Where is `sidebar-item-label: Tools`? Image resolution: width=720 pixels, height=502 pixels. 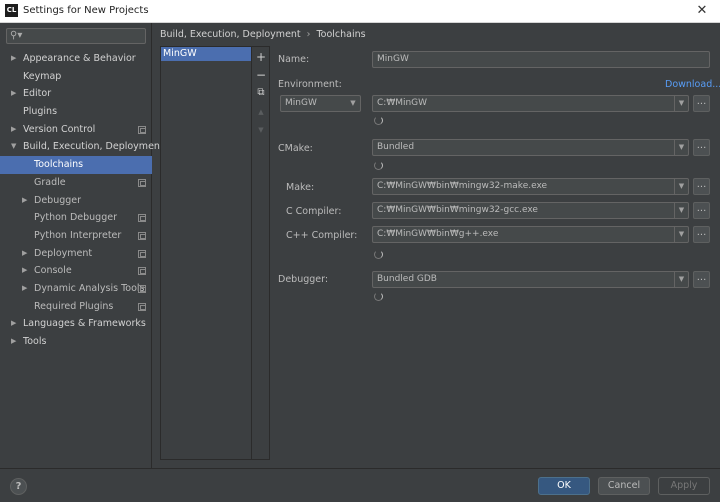
sidebar-item-label: Tools is located at coordinates (35, 341).